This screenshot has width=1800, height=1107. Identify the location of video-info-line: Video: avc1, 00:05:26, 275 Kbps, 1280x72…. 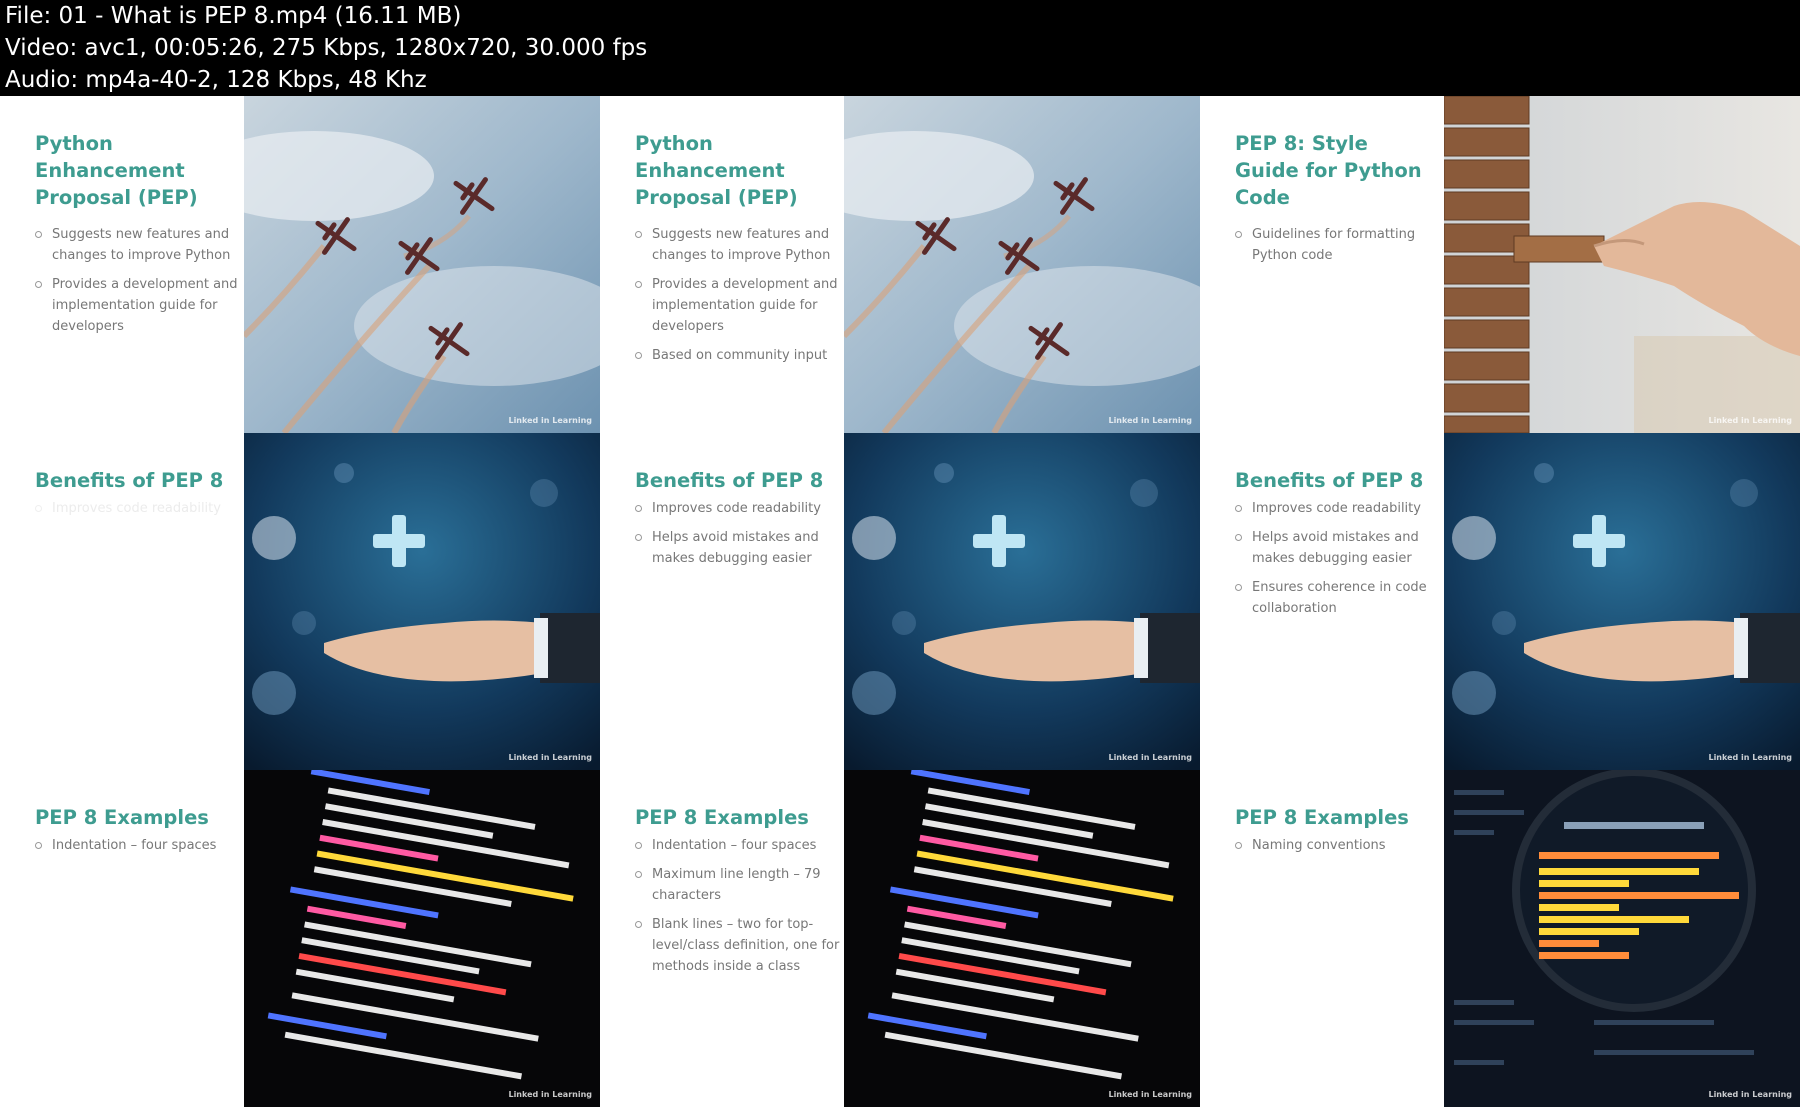
(326, 48).